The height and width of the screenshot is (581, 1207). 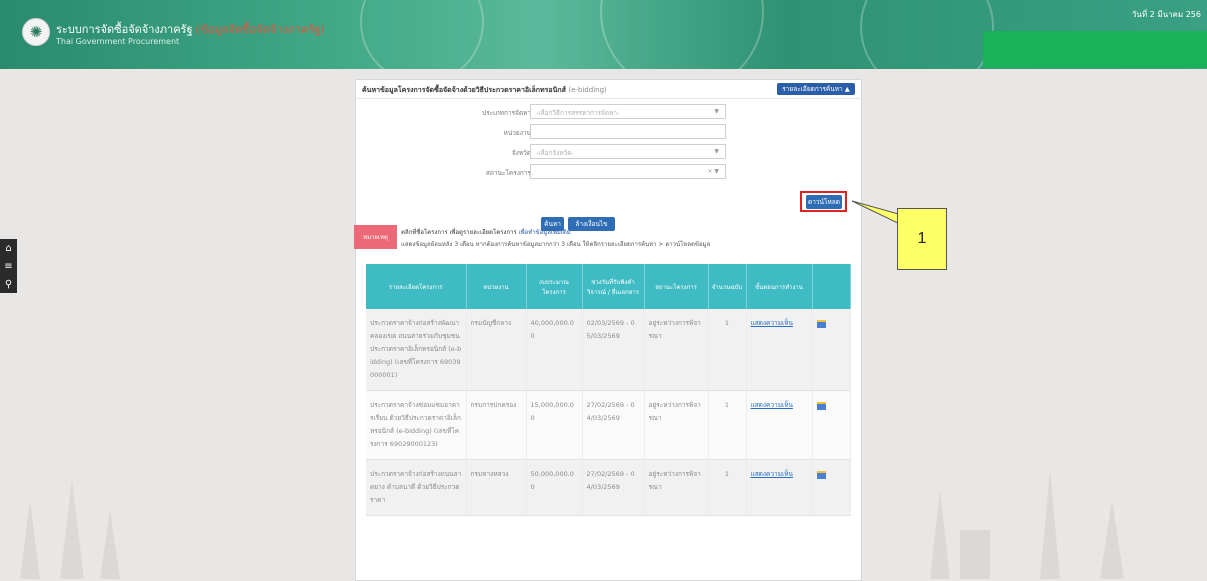 What do you see at coordinates (613, 286) in the screenshot?
I see `column-header: ช่วงวันที่รับฟังคำวิจารณ์ / ยื่นเอกสาร` at bounding box center [613, 286].